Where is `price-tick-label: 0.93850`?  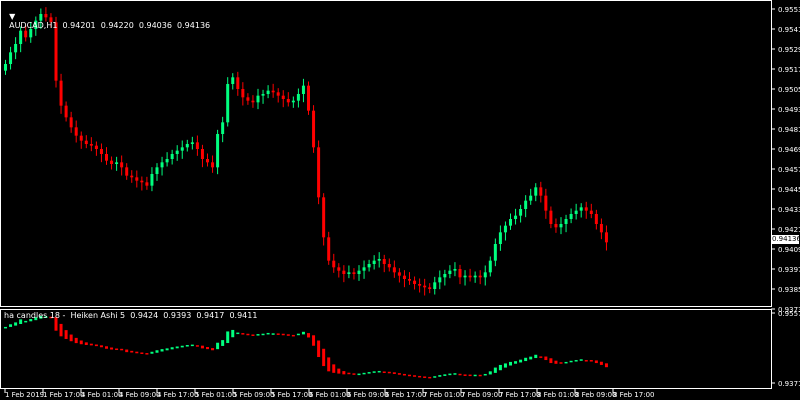 price-tick-label: 0.93850 is located at coordinates (789, 290).